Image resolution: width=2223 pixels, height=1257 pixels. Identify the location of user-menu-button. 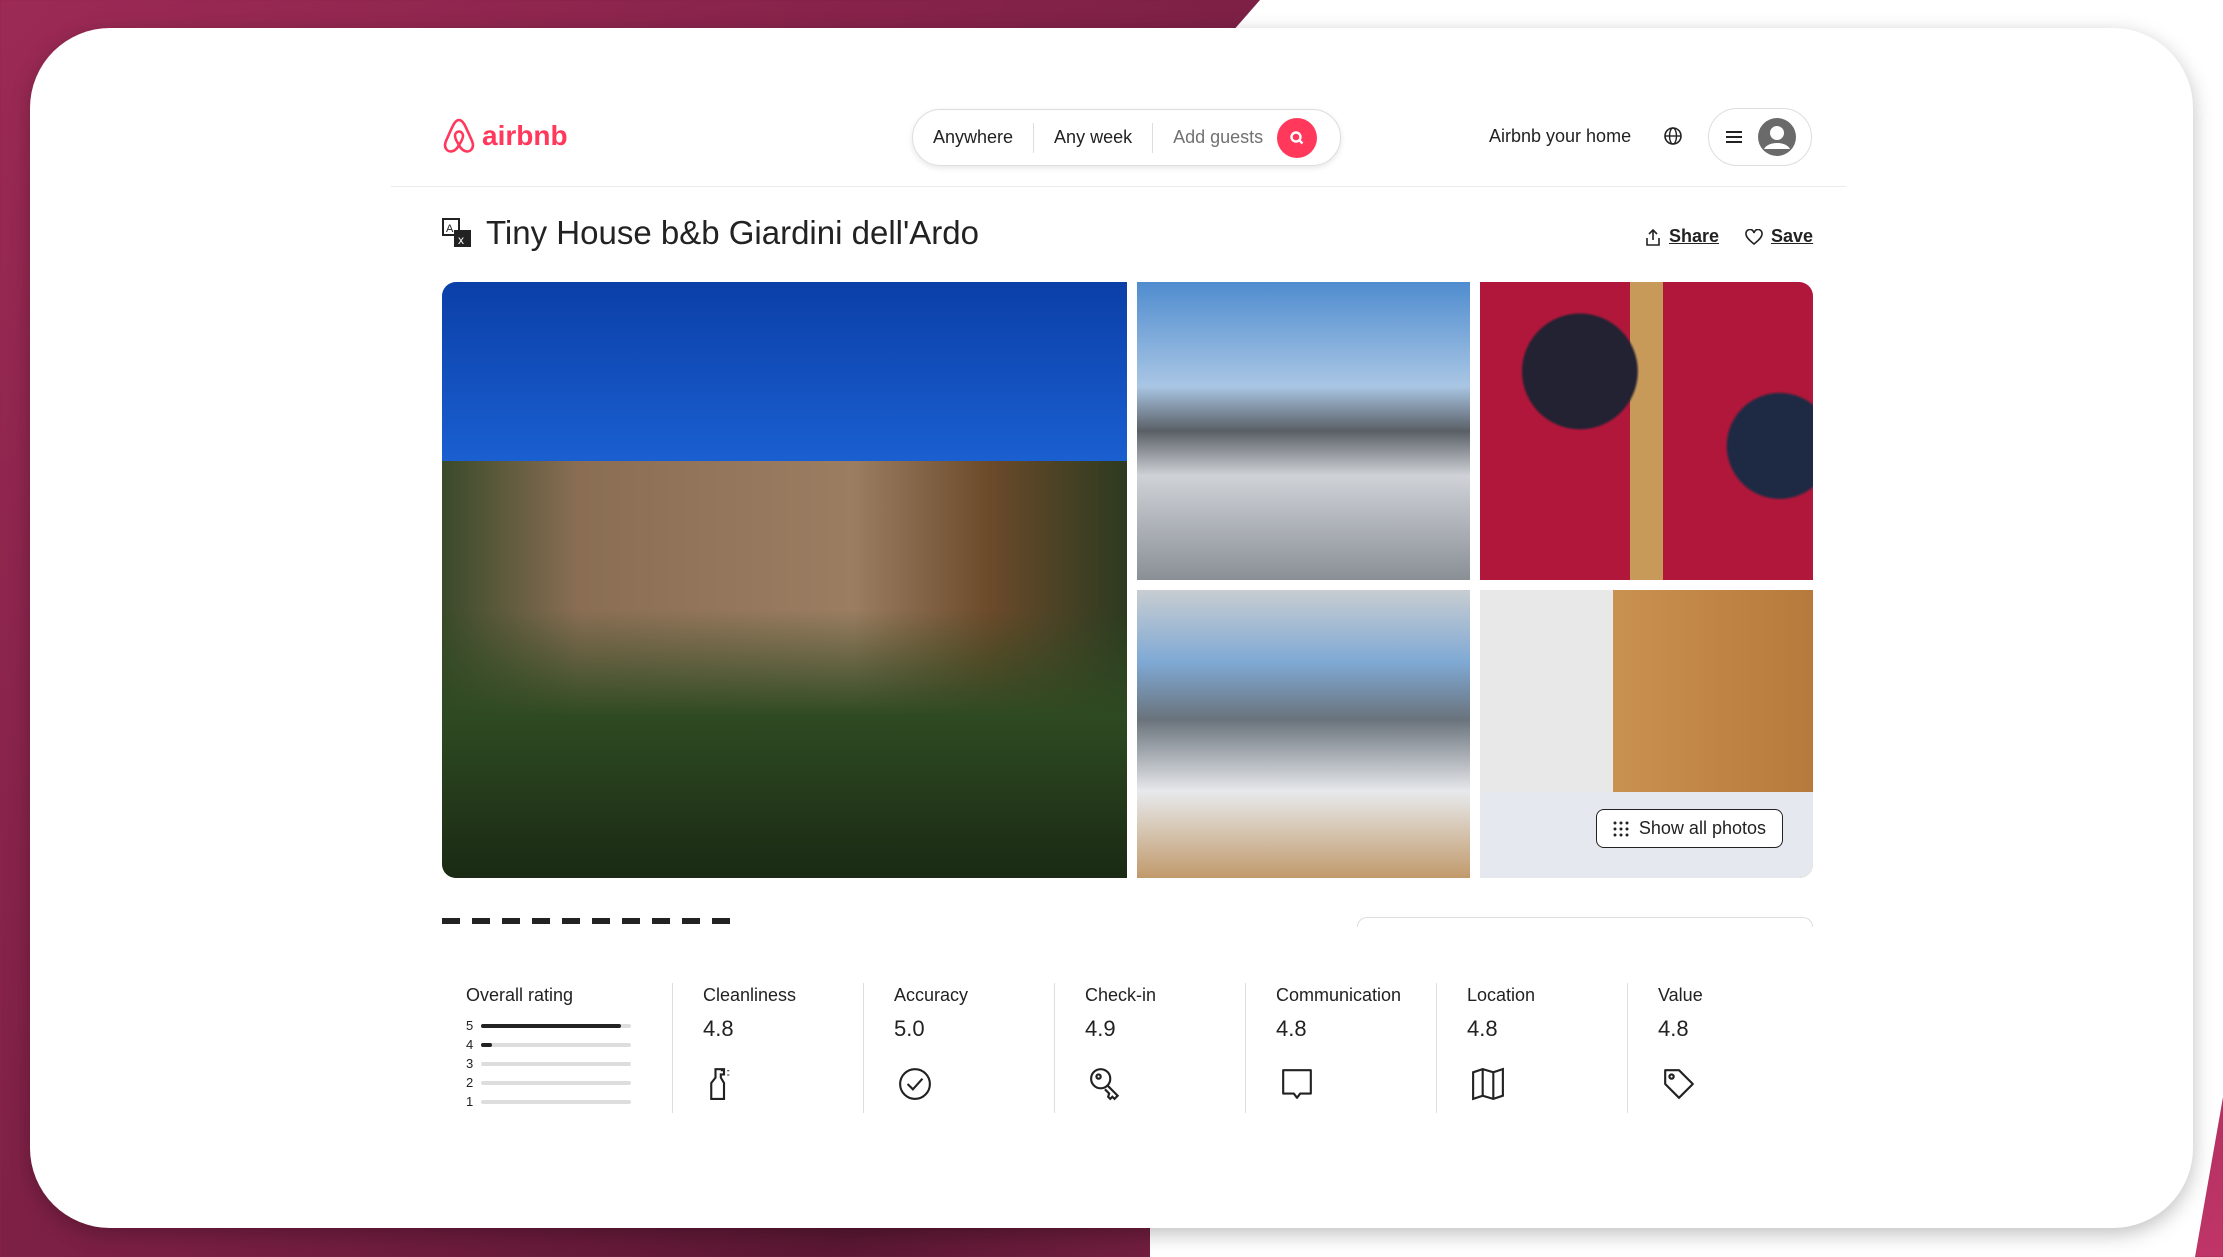
(1760, 137).